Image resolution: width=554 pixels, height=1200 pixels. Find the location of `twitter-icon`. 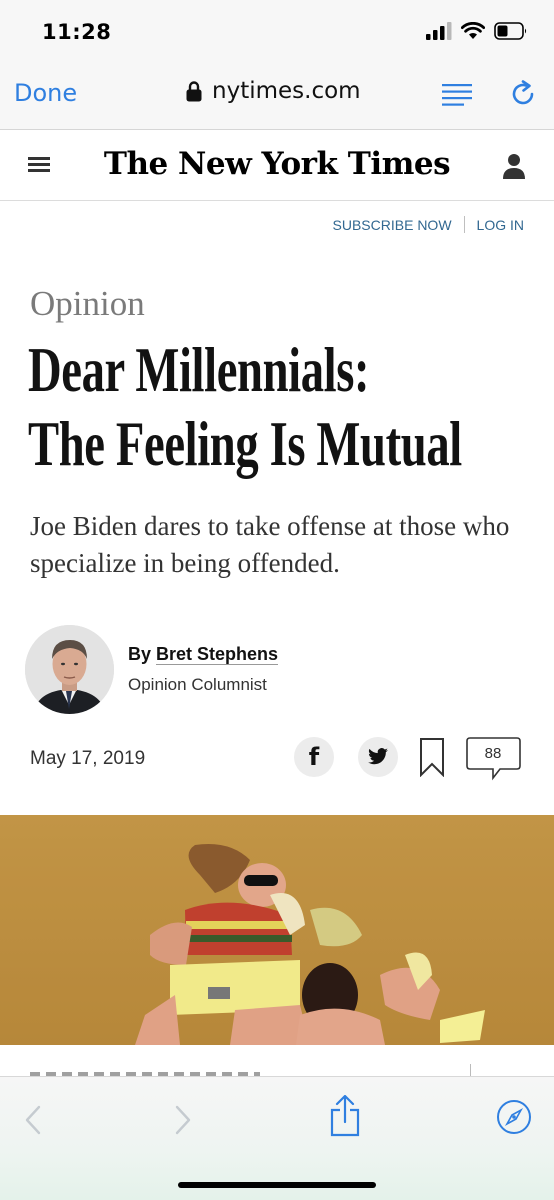

twitter-icon is located at coordinates (378, 756).